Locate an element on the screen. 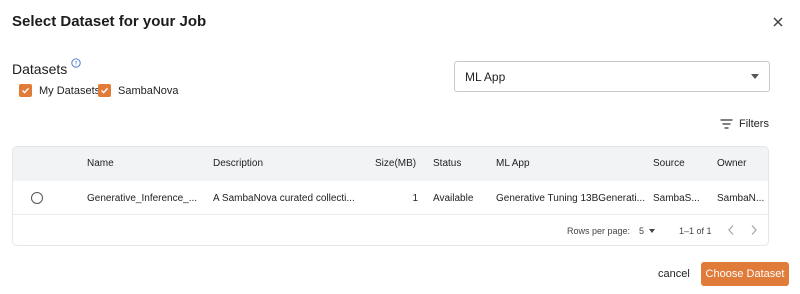 This screenshot has width=800, height=294. column-header-ml-app: ML App is located at coordinates (513, 163).